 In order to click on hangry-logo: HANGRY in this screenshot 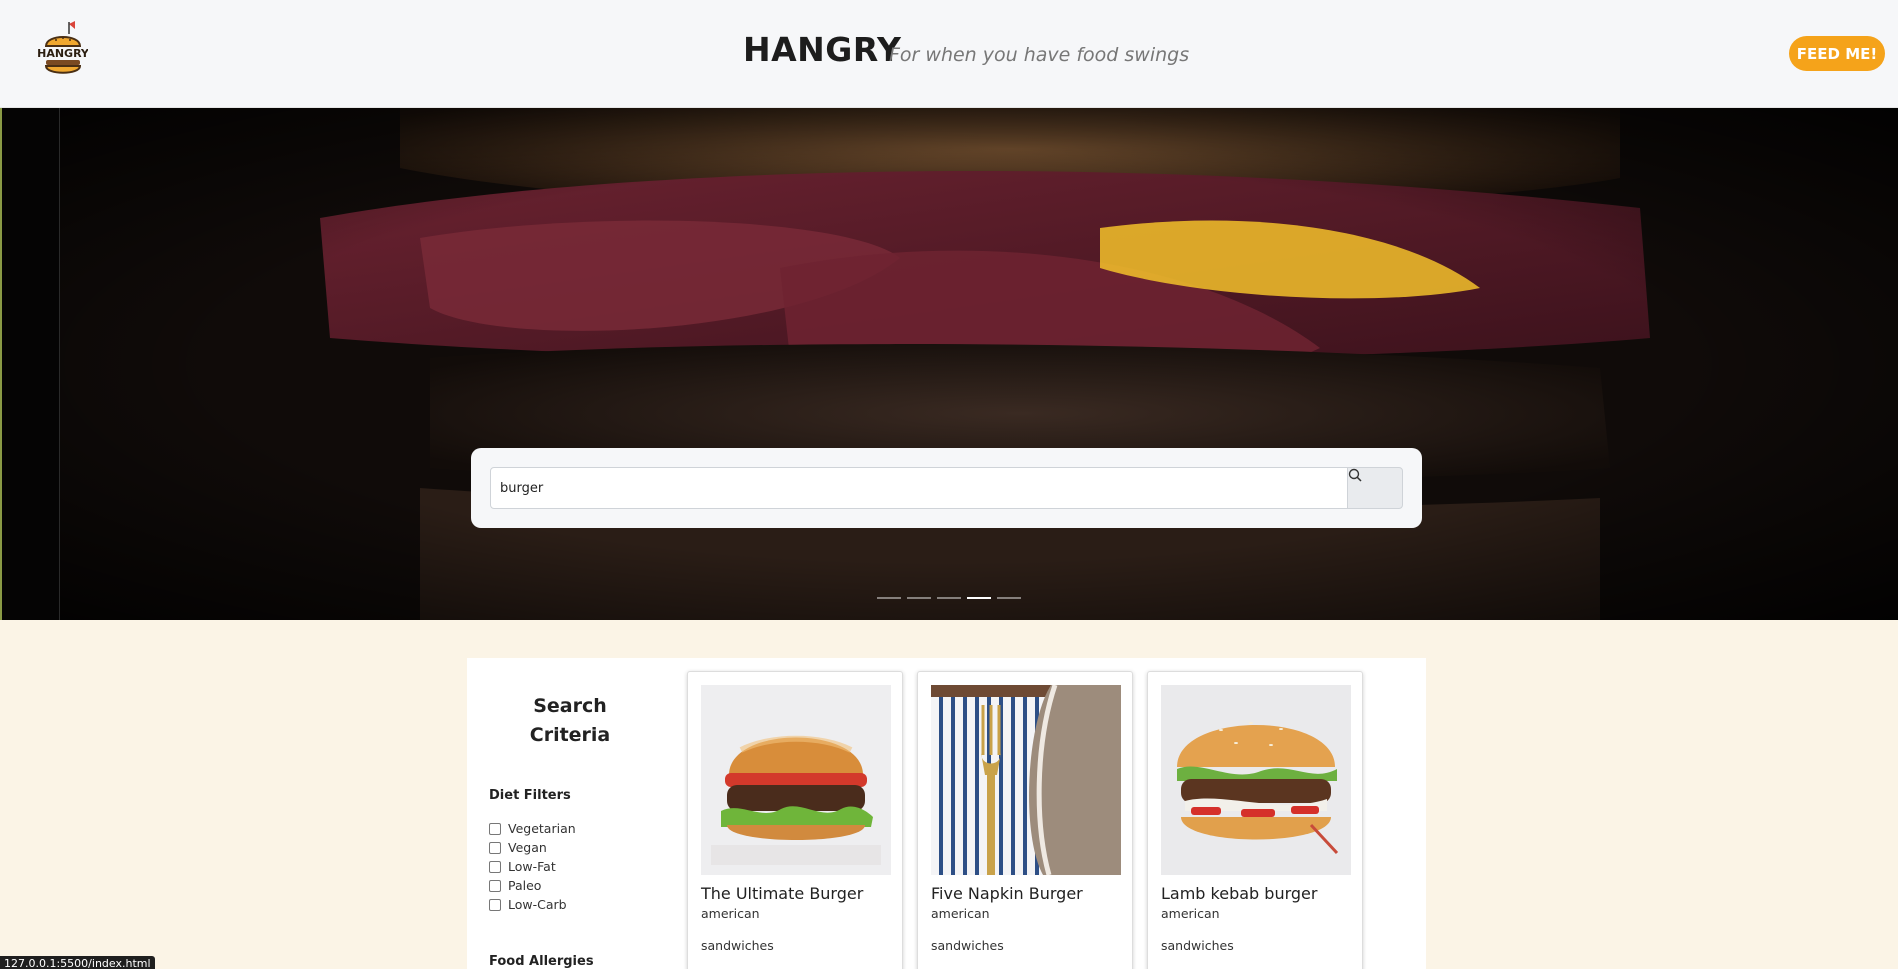, I will do `click(63, 49)`.